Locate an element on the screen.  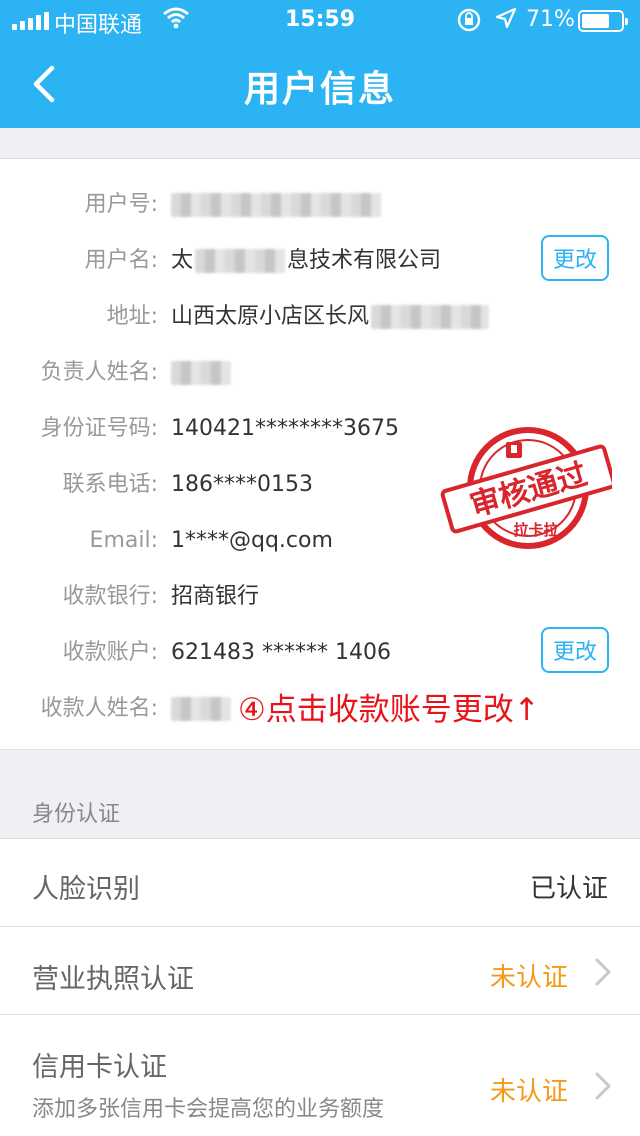
approved-stamp: 审核通过 拉卡拉 is located at coordinates (526, 488).